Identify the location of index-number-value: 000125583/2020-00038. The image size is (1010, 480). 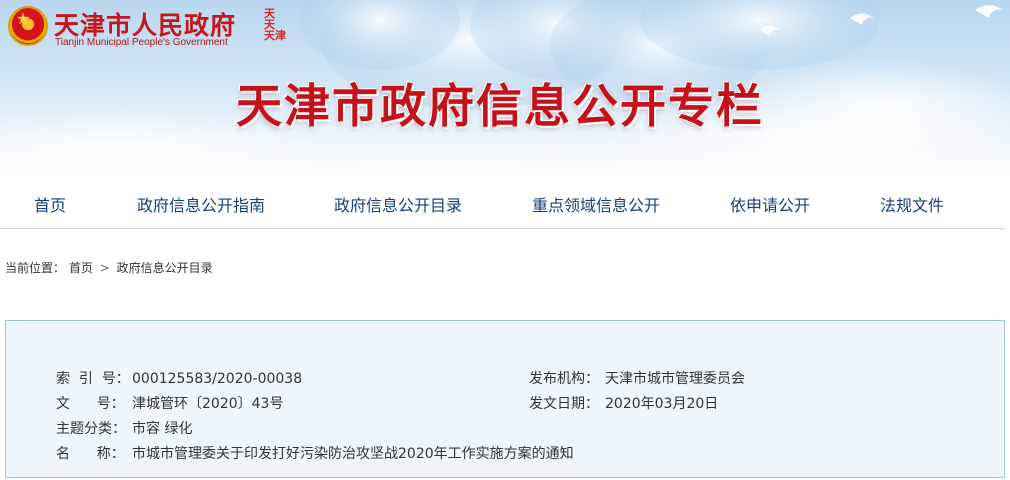
(217, 379).